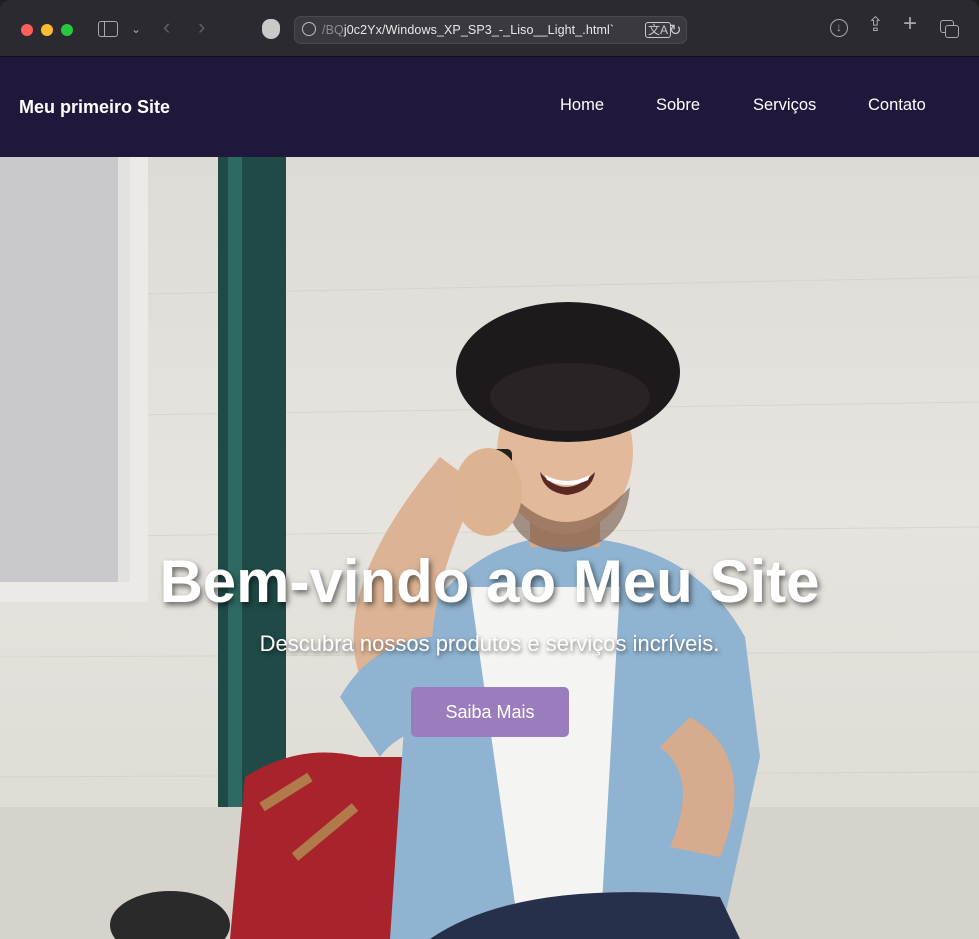 The image size is (979, 939). Describe the element at coordinates (27, 30) in the screenshot. I see `close-window-button` at that location.